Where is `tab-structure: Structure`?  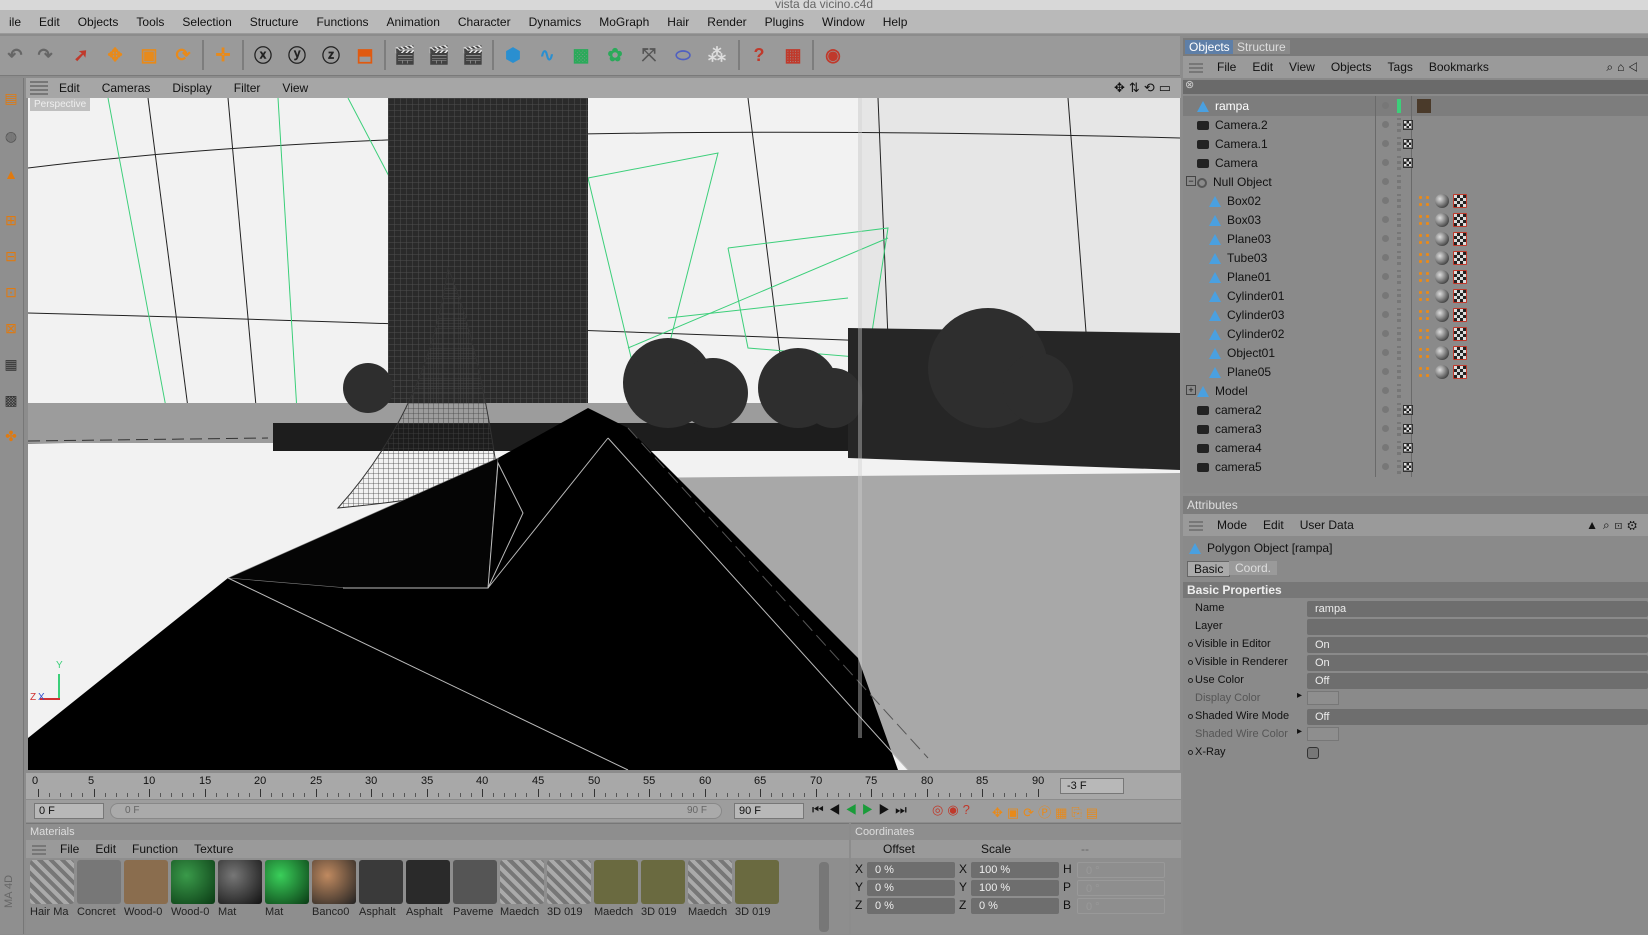 tab-structure: Structure is located at coordinates (1261, 47).